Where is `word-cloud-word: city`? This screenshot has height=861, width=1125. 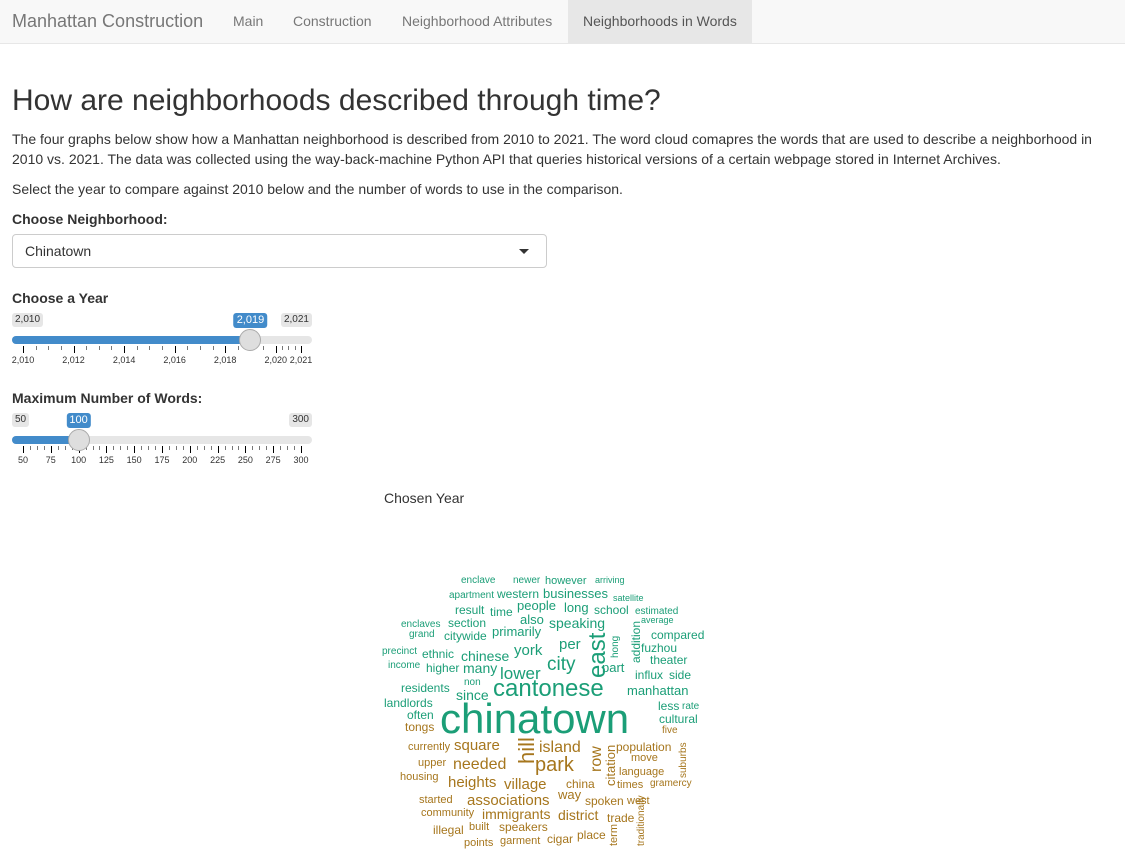 word-cloud-word: city is located at coordinates (561, 664).